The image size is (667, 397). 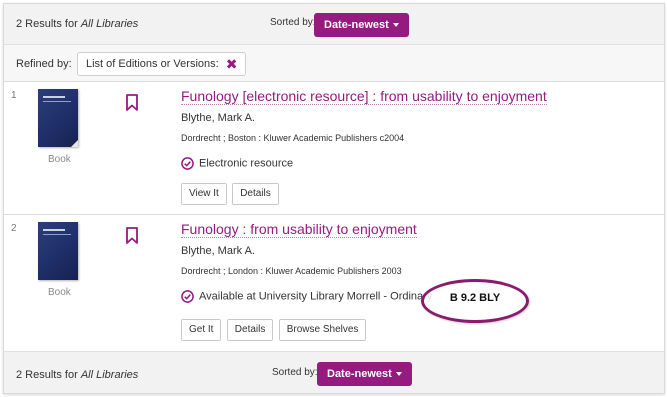 What do you see at coordinates (201, 330) in the screenshot?
I see `get-it-button: Get It` at bounding box center [201, 330].